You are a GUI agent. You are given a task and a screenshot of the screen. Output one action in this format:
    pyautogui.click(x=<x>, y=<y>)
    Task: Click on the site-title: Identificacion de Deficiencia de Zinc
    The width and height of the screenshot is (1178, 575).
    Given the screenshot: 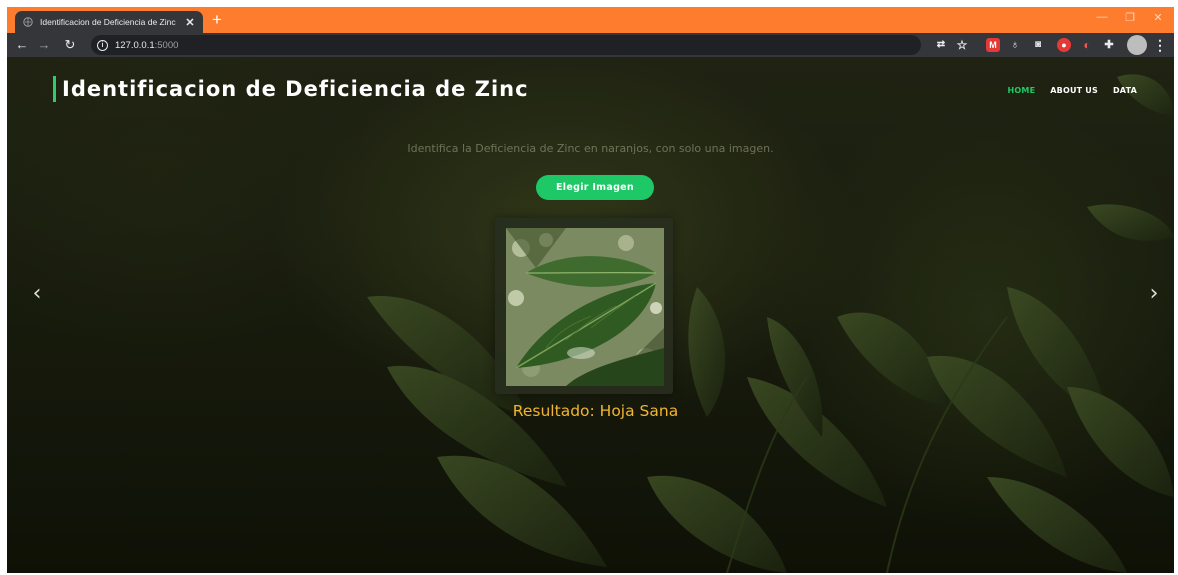 What is the action you would take?
    pyautogui.click(x=295, y=89)
    